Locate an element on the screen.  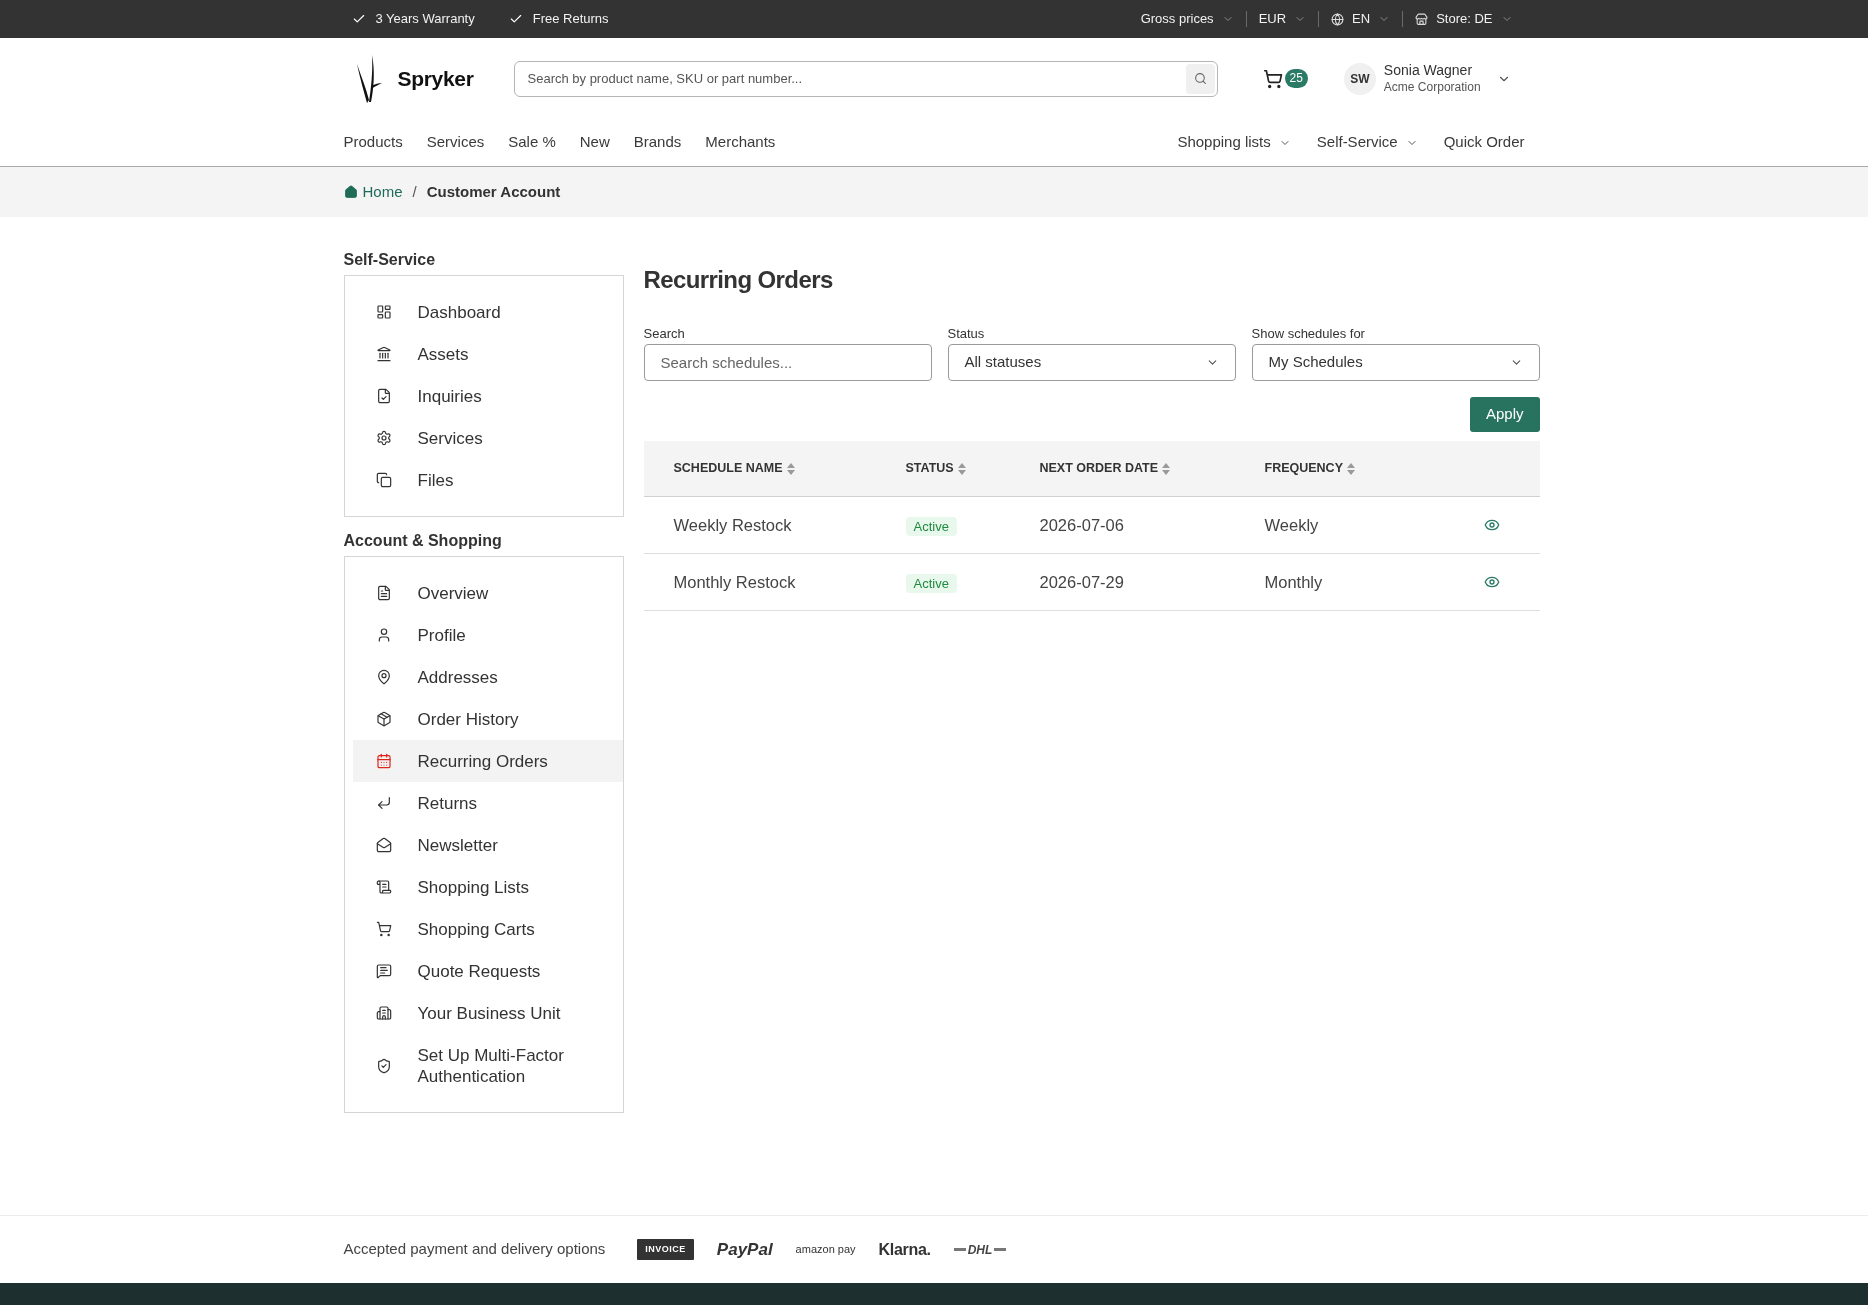
cart-button: 25 is located at coordinates (1285, 78).